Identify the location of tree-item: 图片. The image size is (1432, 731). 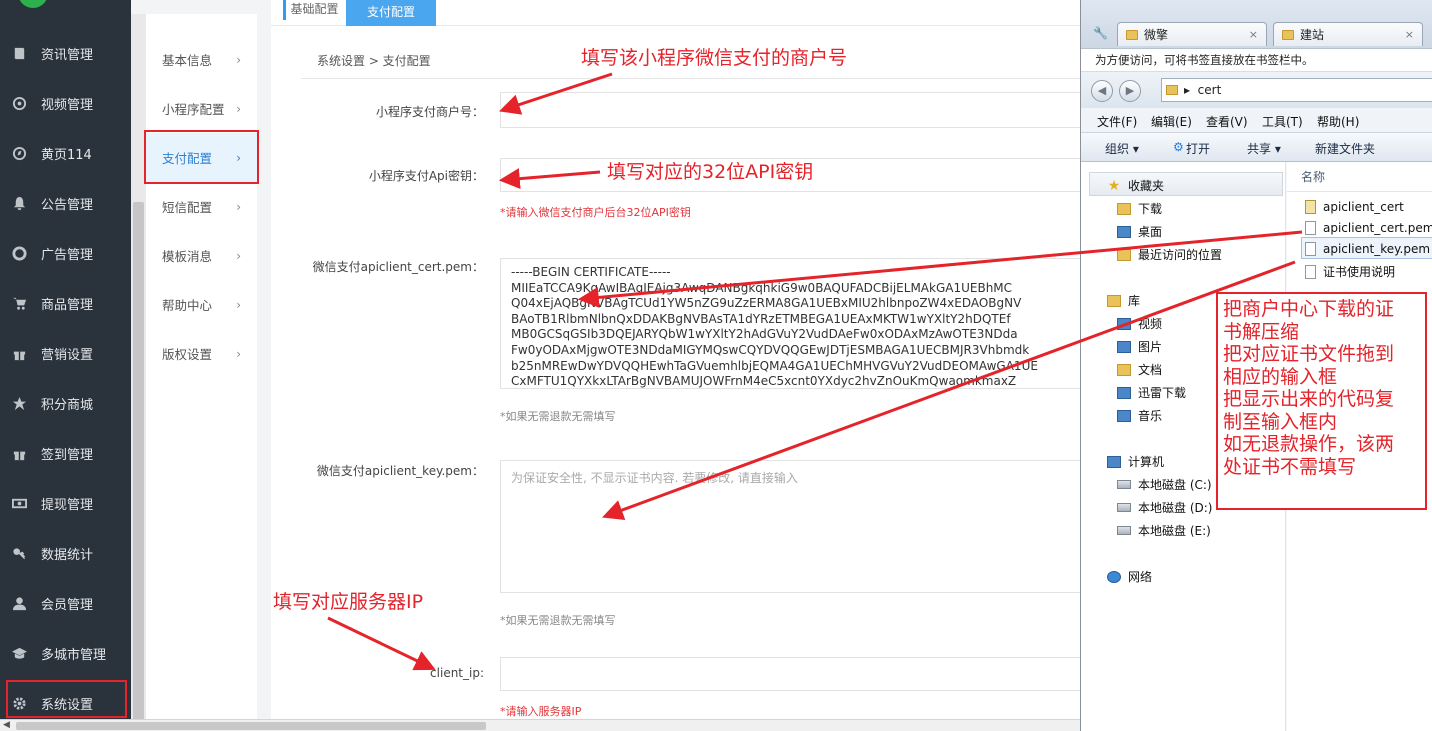
(1139, 346).